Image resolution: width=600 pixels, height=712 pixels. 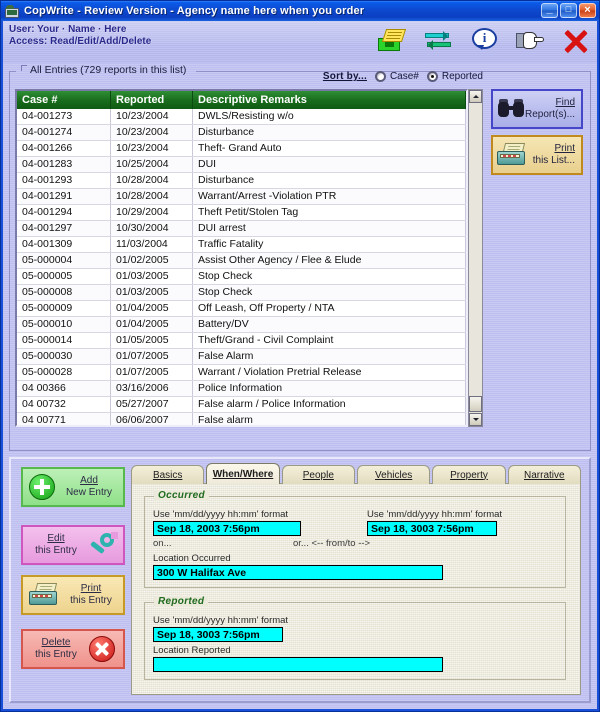 I want to click on app-icon, so click(x=12, y=11).